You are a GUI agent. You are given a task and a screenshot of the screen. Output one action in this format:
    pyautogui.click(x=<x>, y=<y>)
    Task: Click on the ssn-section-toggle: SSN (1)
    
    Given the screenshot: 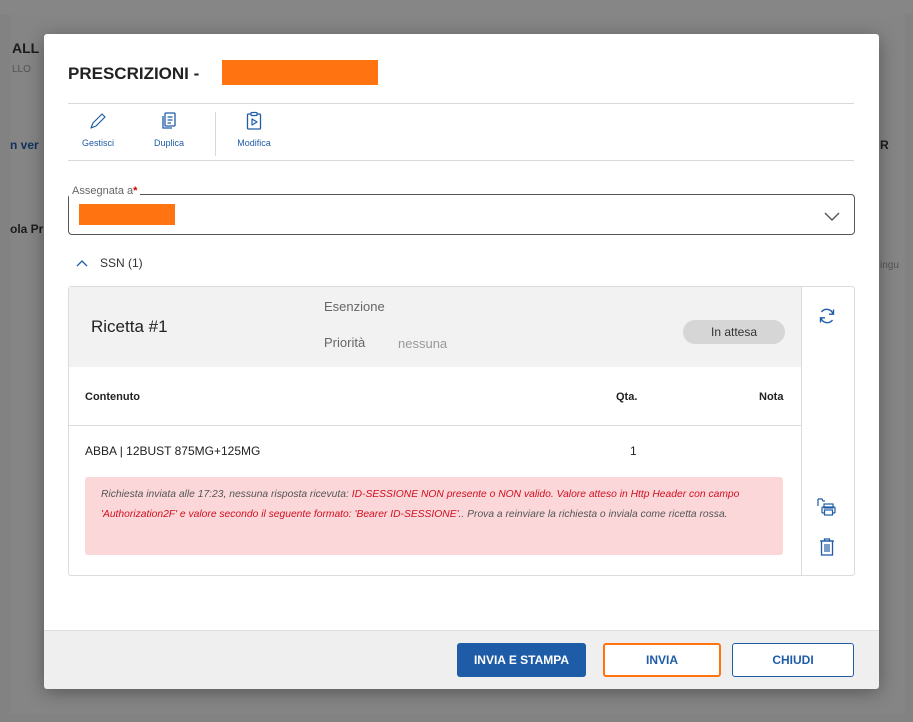 What is the action you would take?
    pyautogui.click(x=109, y=263)
    